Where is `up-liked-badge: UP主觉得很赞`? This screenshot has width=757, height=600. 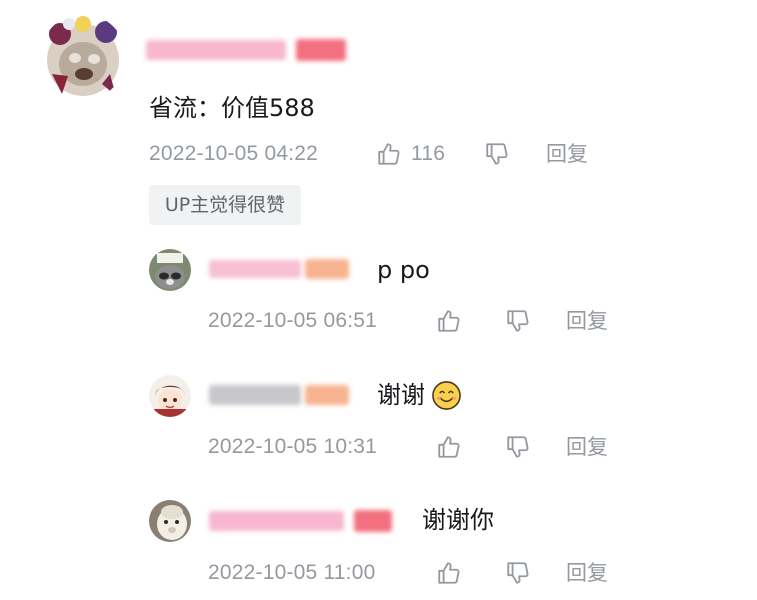
up-liked-badge: UP主觉得很赞 is located at coordinates (225, 205).